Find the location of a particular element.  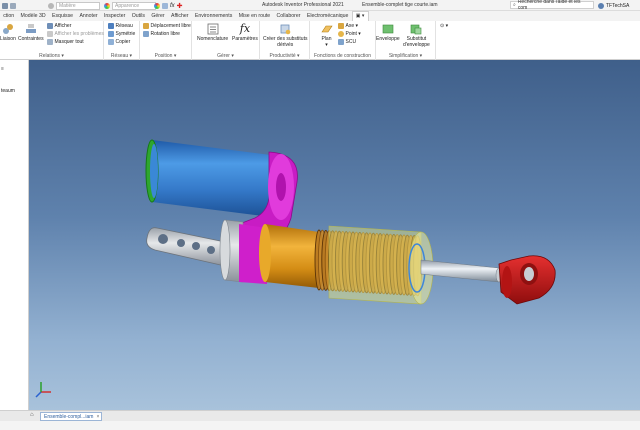

nomenclature-label: Nomenclature is located at coordinates (213, 39).